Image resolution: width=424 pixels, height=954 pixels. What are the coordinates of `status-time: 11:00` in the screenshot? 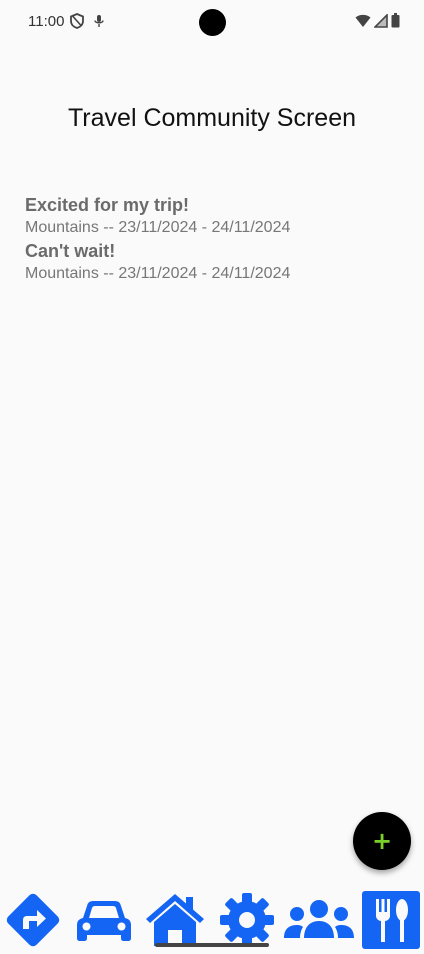 It's located at (46, 21).